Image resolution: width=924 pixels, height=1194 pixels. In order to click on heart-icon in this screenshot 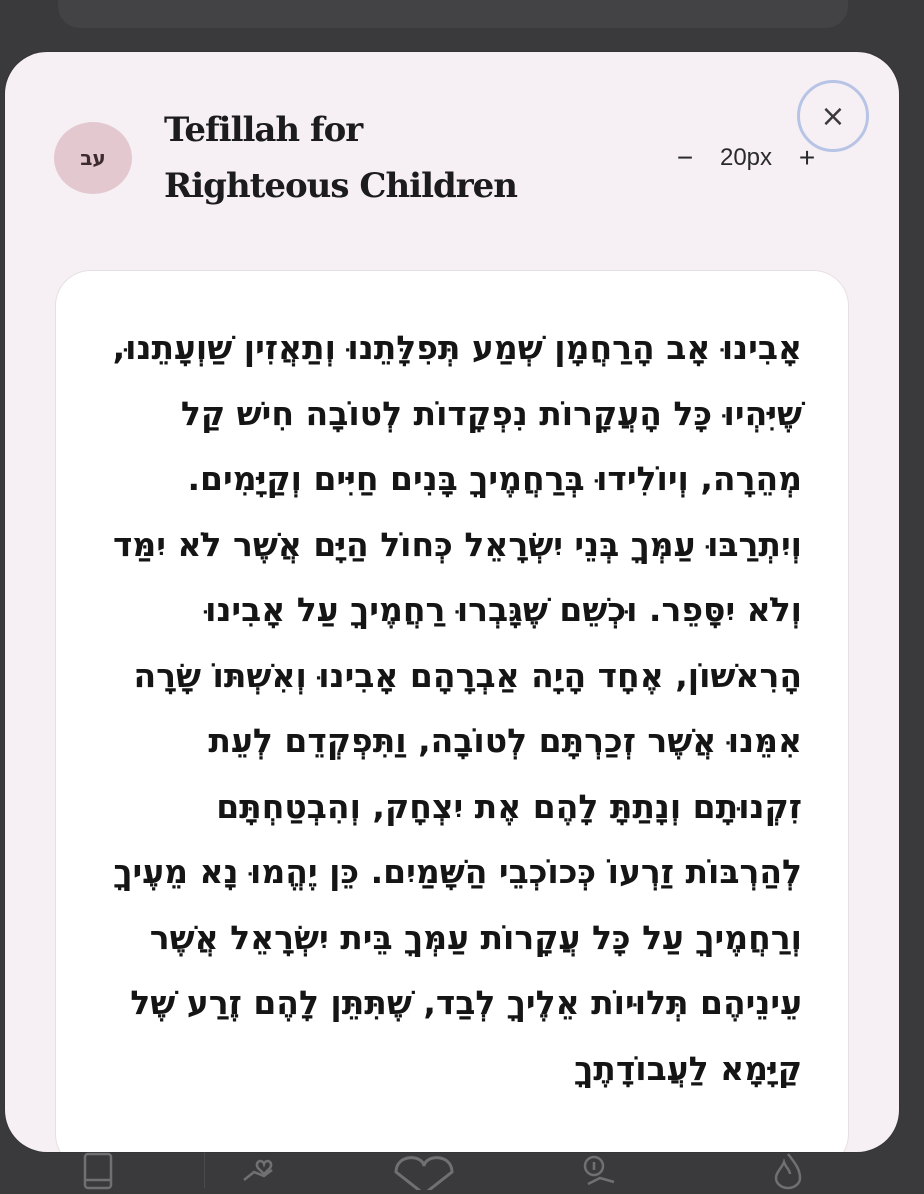, I will do `click(424, 1172)`.